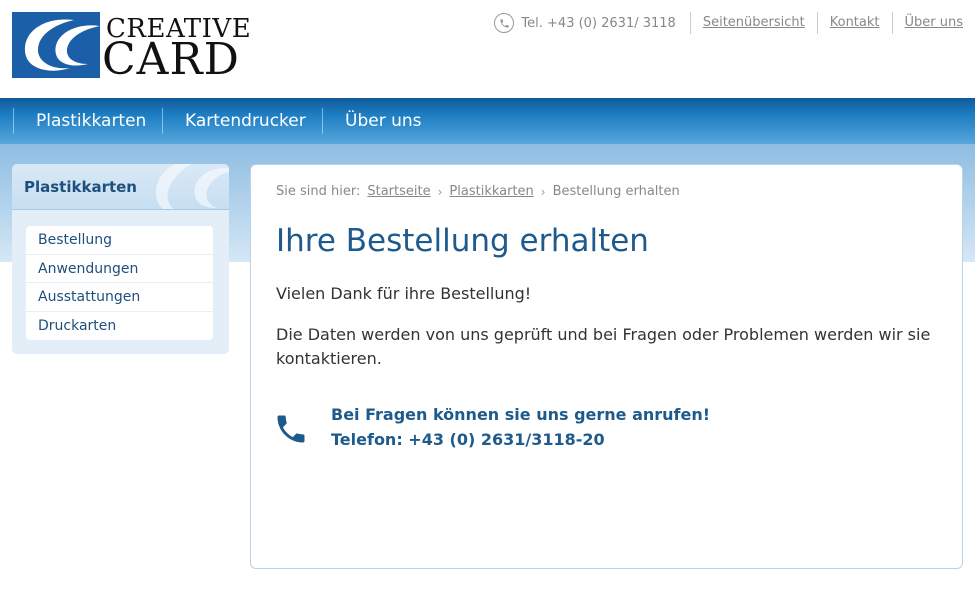 The width and height of the screenshot is (975, 600). What do you see at coordinates (616, 191) in the screenshot?
I see `breadcrumb-current: Bestellung erhalten` at bounding box center [616, 191].